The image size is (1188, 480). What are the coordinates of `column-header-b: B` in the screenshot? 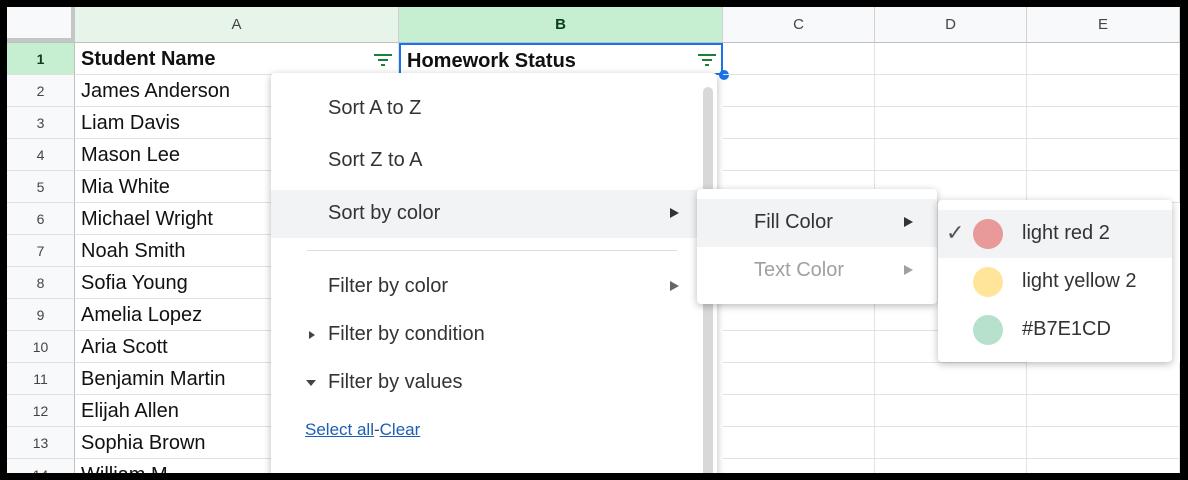 It's located at (561, 24).